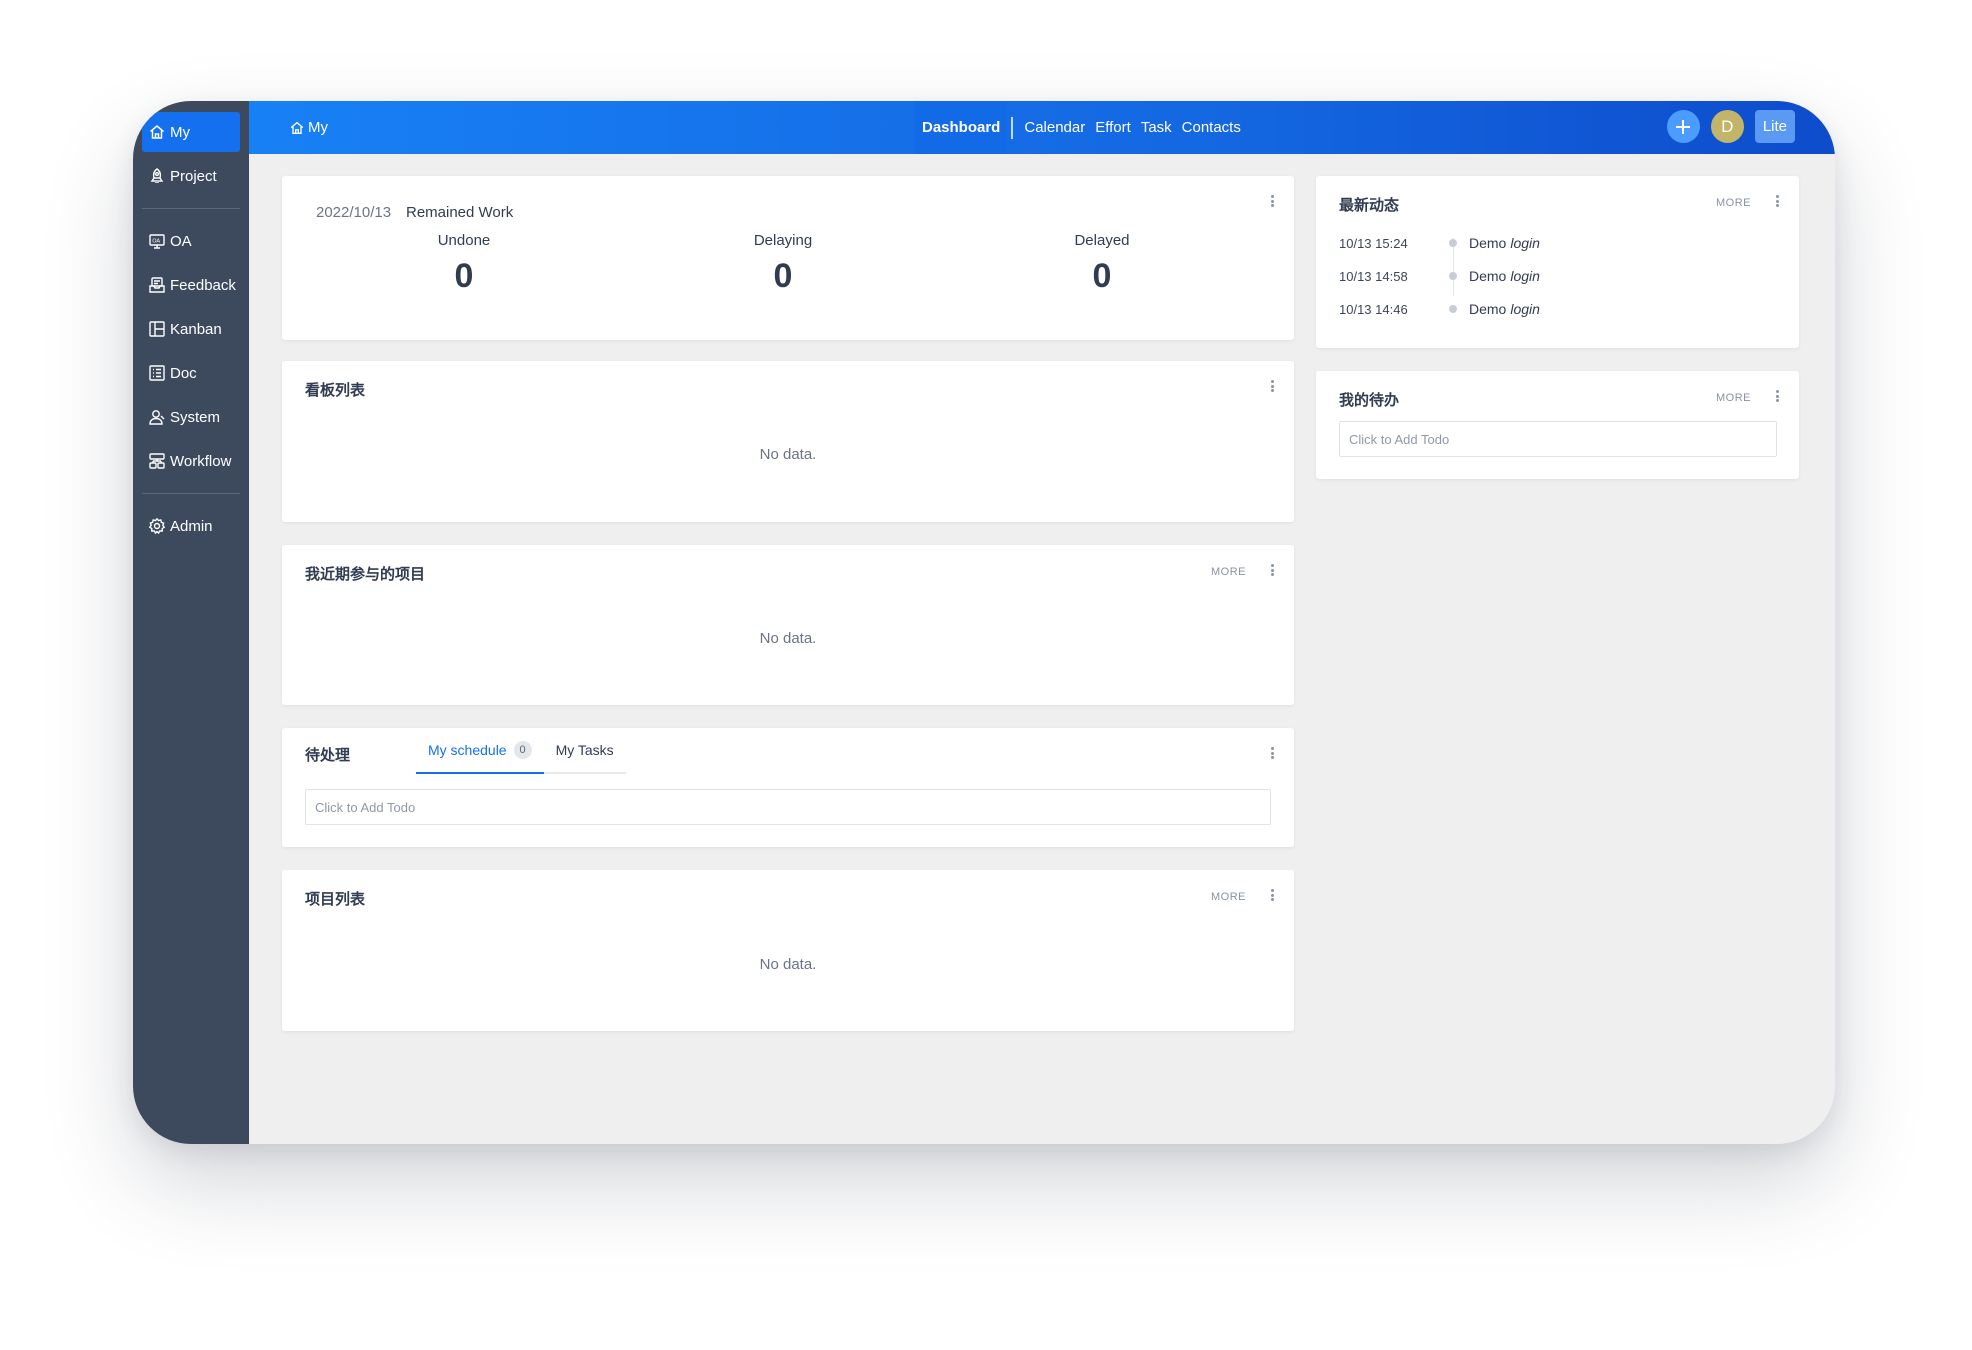  I want to click on pending-tabs: My schedule 0 My Tasks, so click(521, 751).